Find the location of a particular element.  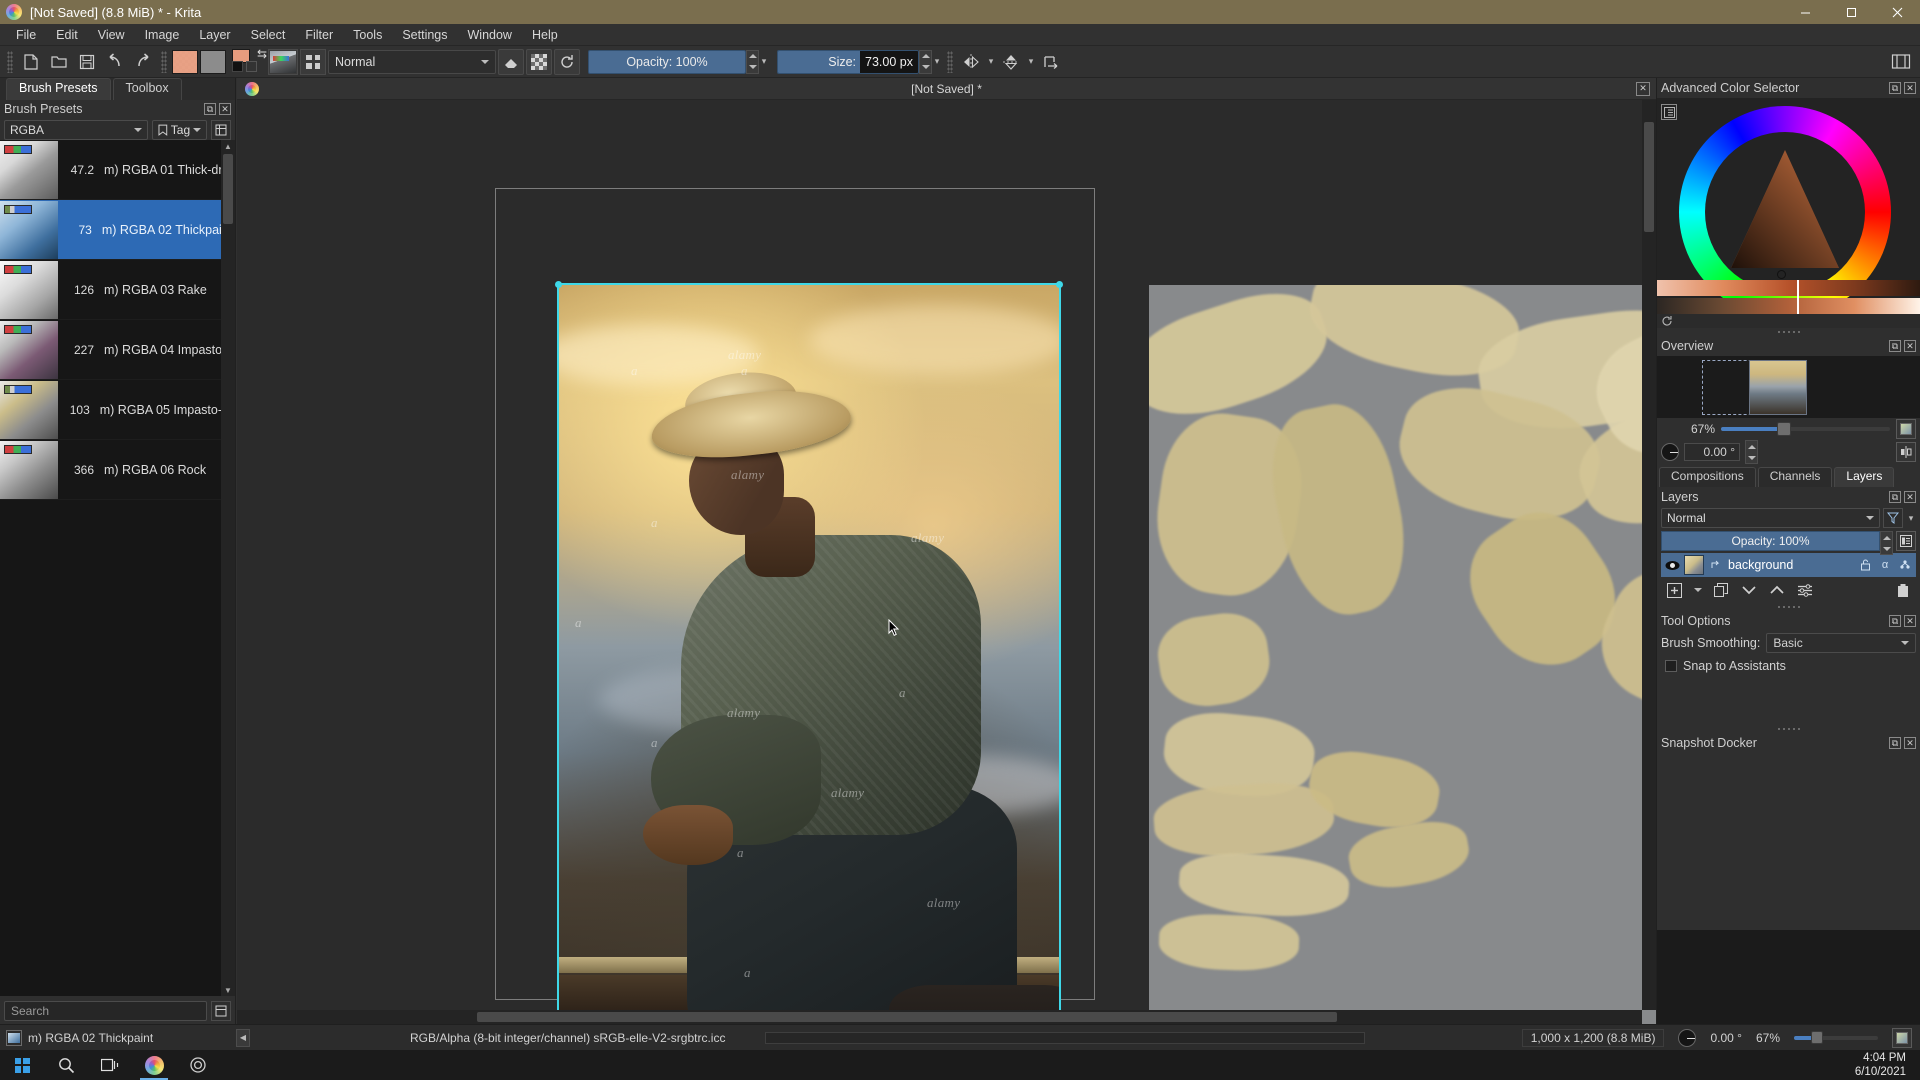

open-folder-icon is located at coordinates (59, 62).